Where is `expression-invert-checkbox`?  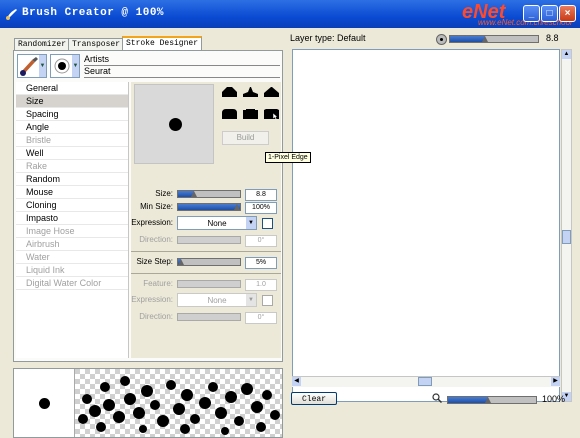 expression-invert-checkbox is located at coordinates (267, 223).